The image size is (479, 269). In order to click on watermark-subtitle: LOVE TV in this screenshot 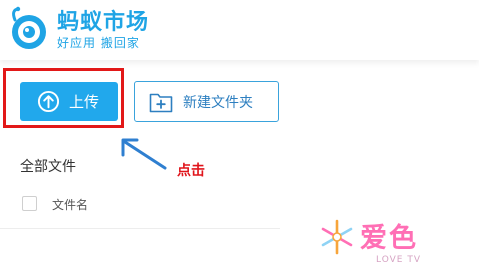, I will do `click(398, 260)`.